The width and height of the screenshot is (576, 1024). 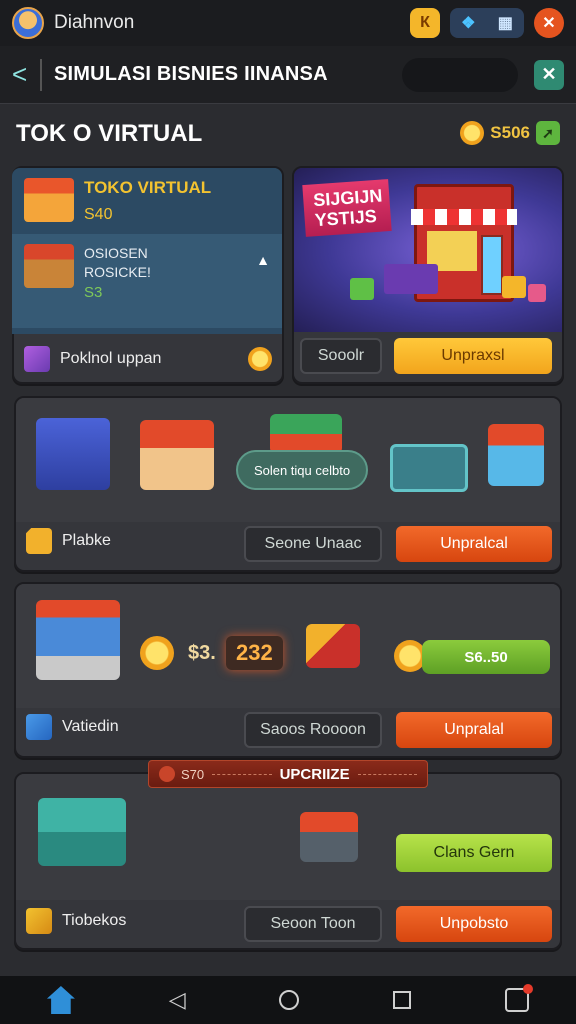 I want to click on shop-panel-footer: Poklnol uppan, so click(x=148, y=359).